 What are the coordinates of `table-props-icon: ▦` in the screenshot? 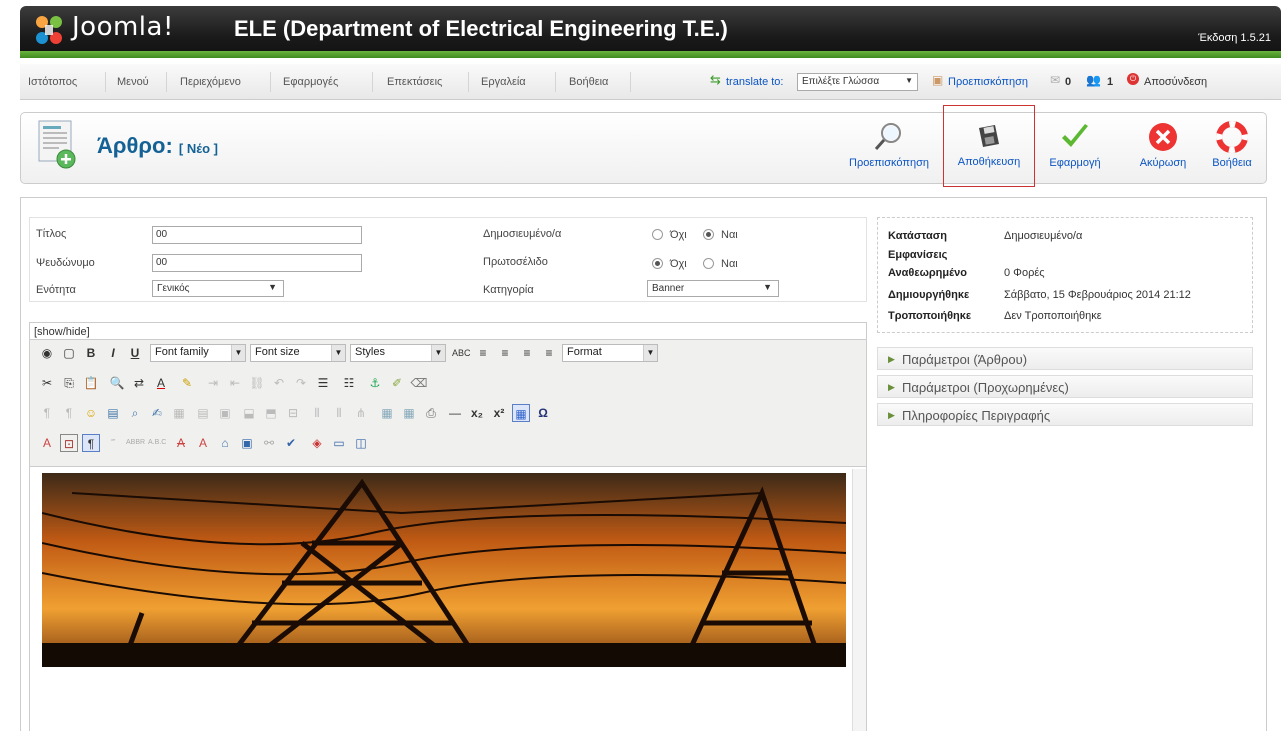 It's located at (179, 413).